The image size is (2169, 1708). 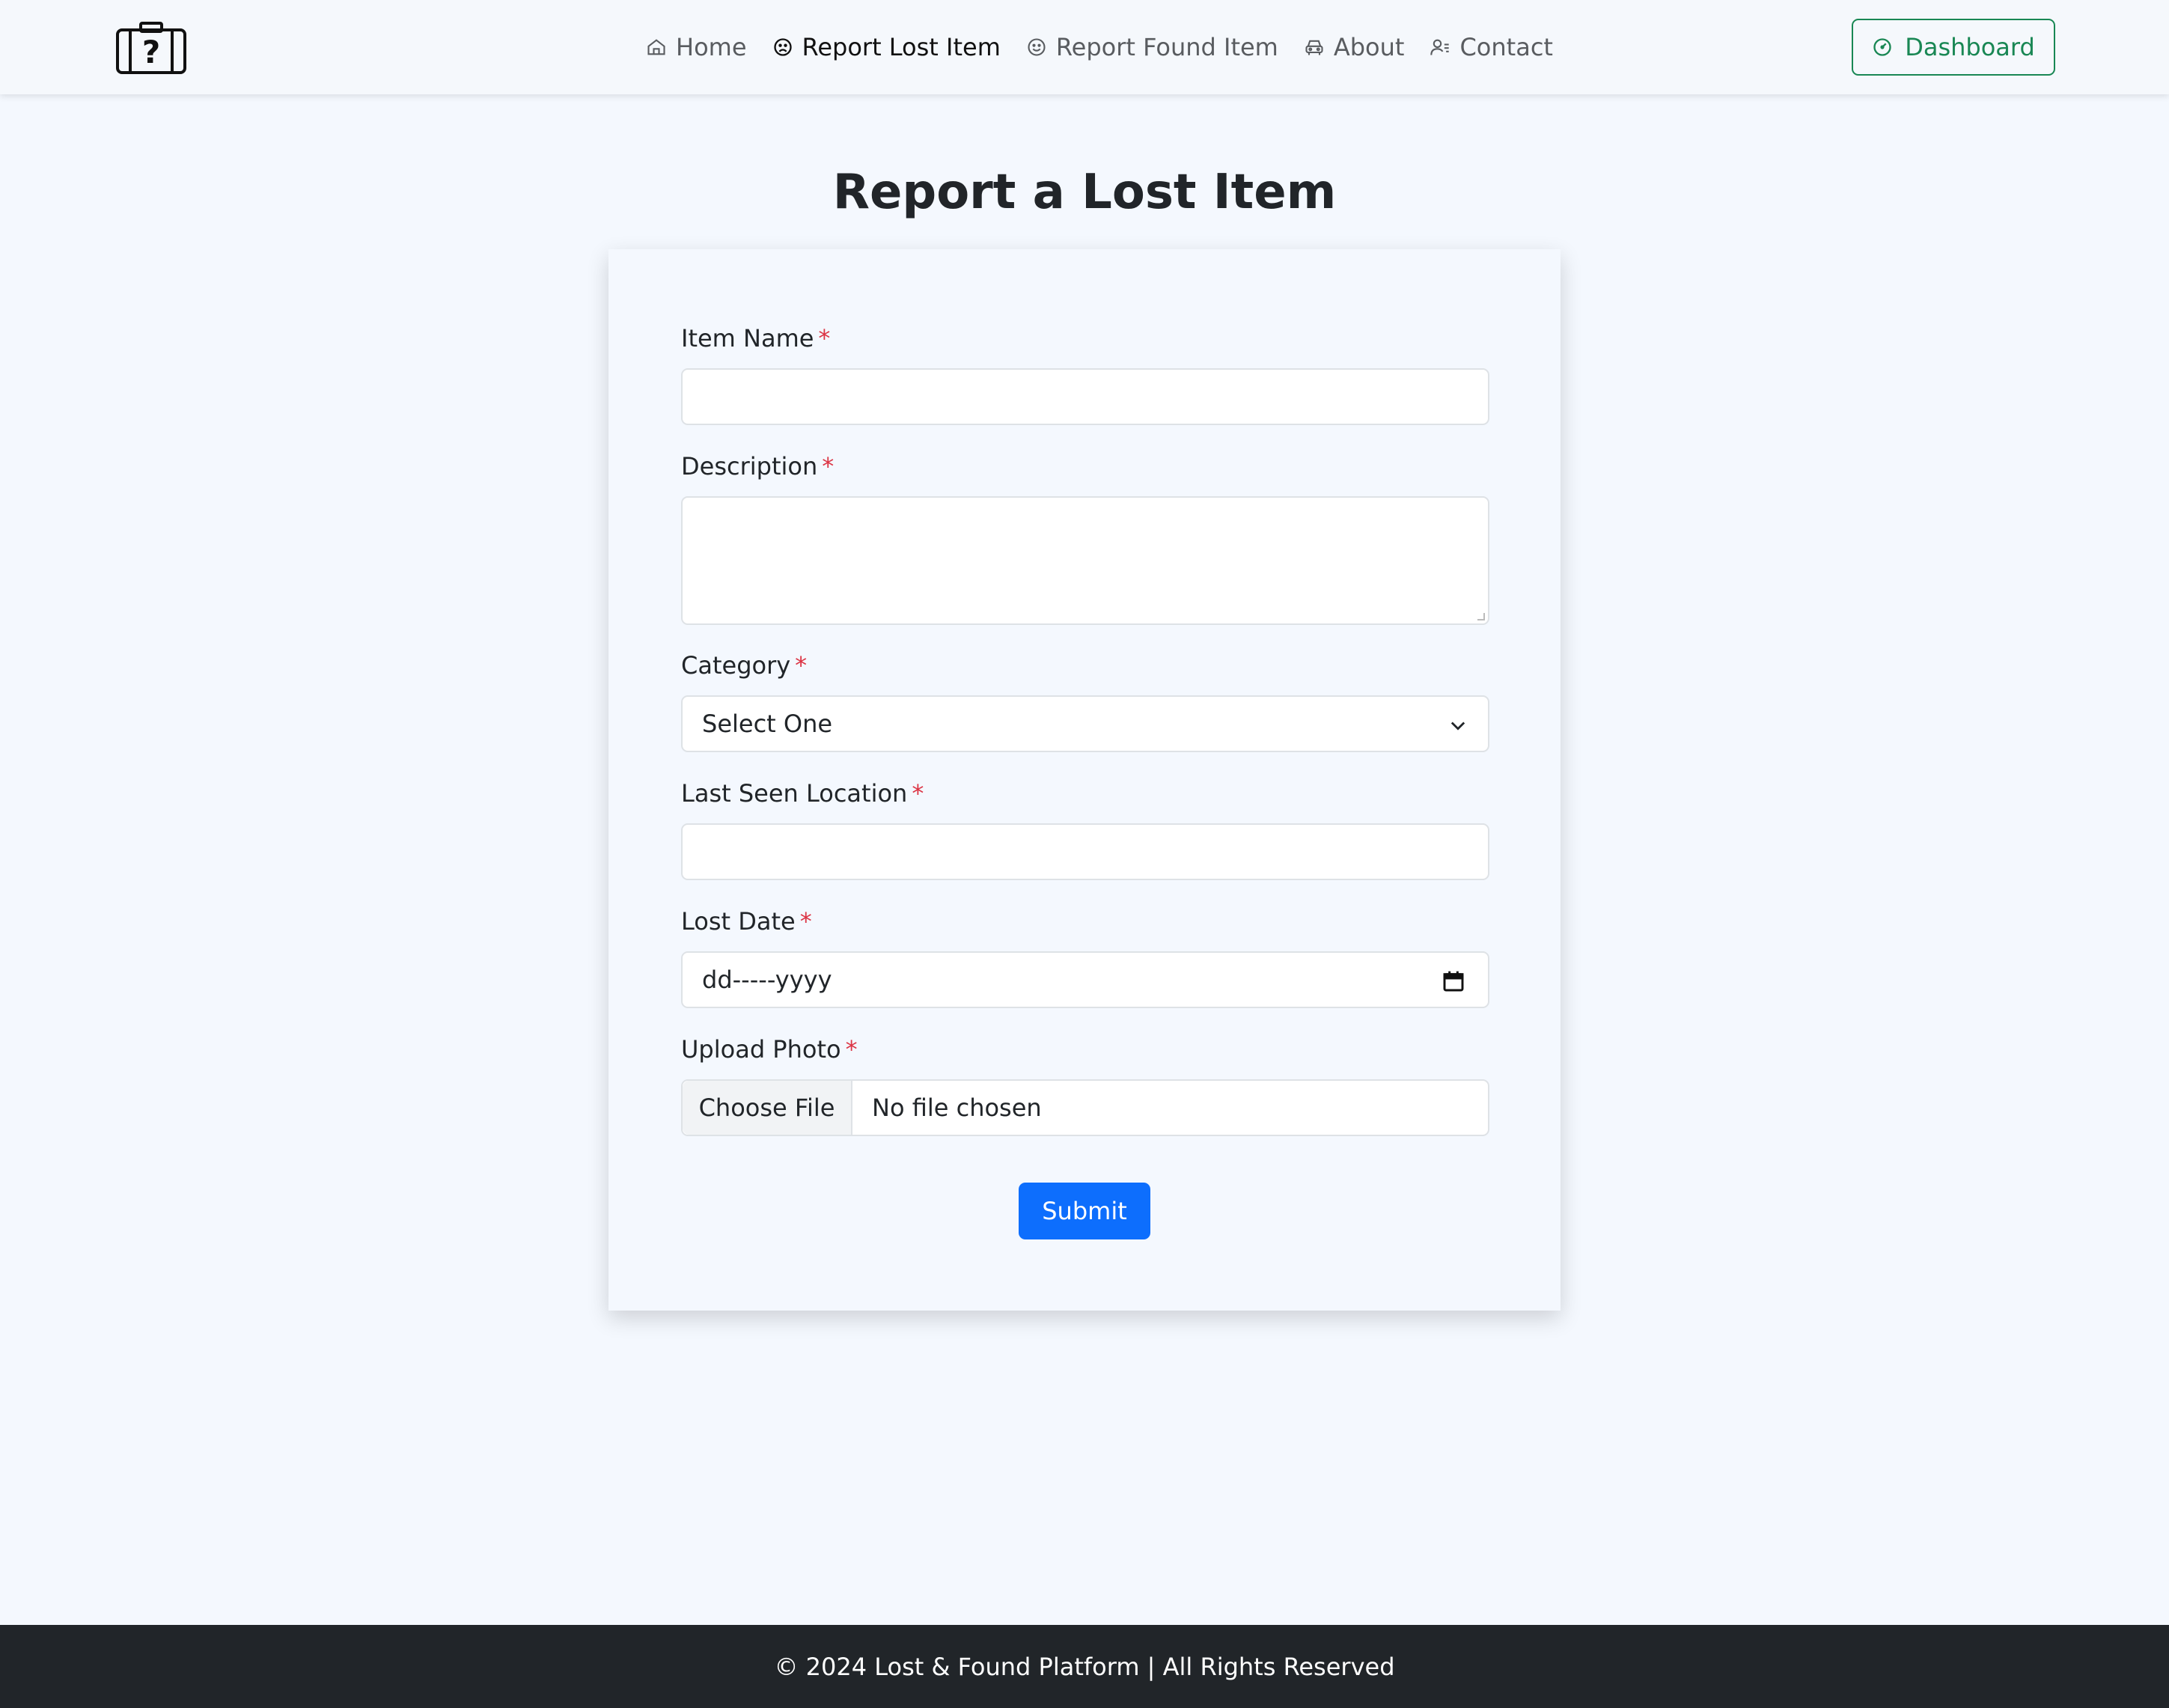 I want to click on nav-about: About, so click(x=1354, y=47).